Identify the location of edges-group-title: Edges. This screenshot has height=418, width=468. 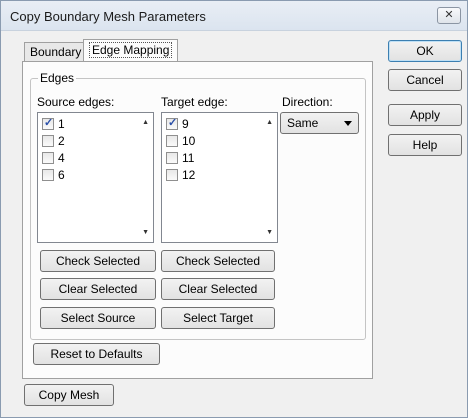
(57, 78).